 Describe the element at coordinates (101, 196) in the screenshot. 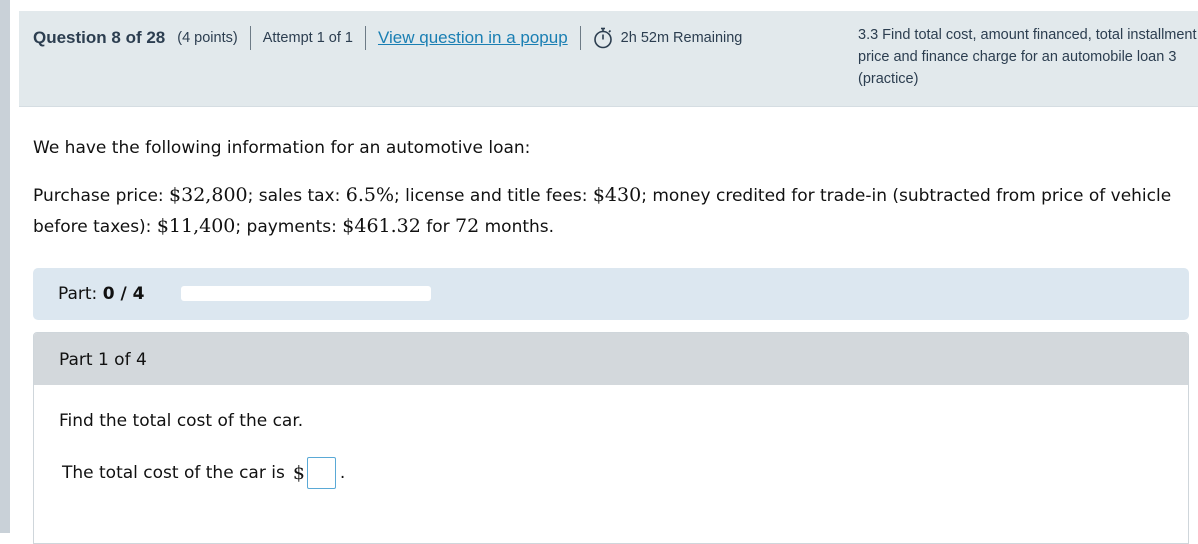

I see `purchase-price-label: Purchase price:` at that location.